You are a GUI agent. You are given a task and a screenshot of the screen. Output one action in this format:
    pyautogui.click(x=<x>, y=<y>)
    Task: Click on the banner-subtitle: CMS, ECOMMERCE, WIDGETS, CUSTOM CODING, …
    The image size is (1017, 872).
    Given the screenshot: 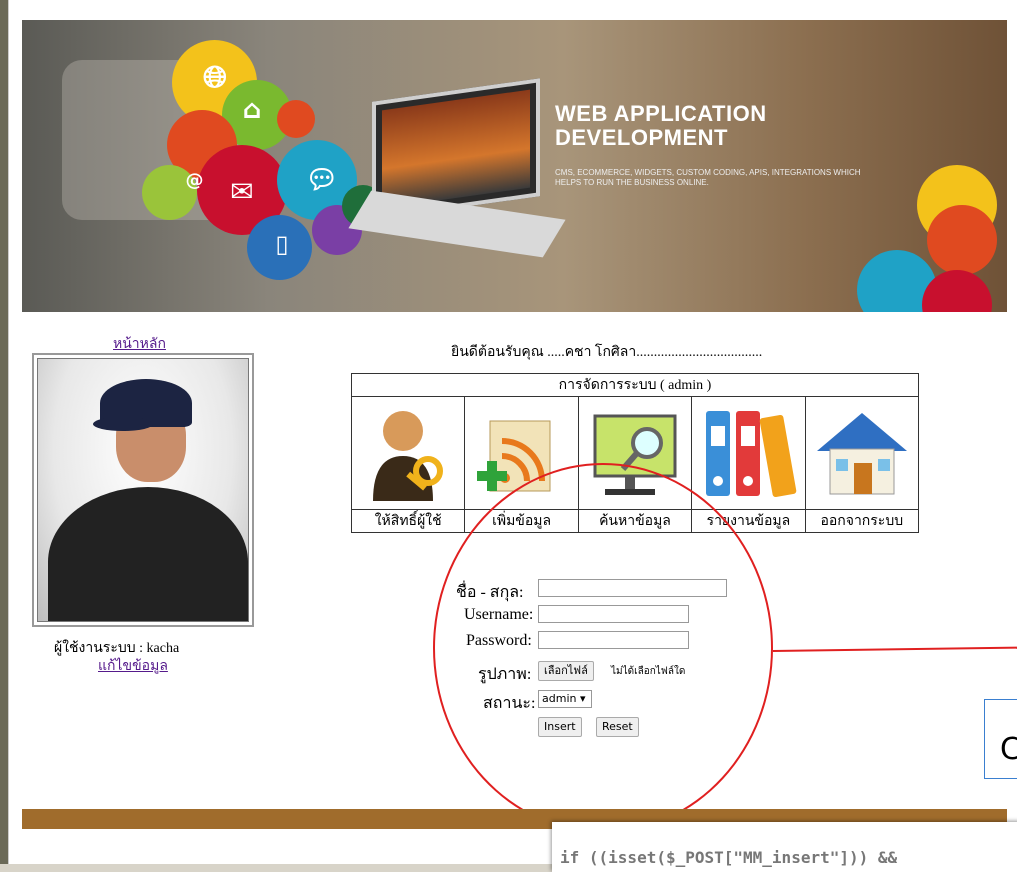 What is the action you would take?
    pyautogui.click(x=708, y=177)
    